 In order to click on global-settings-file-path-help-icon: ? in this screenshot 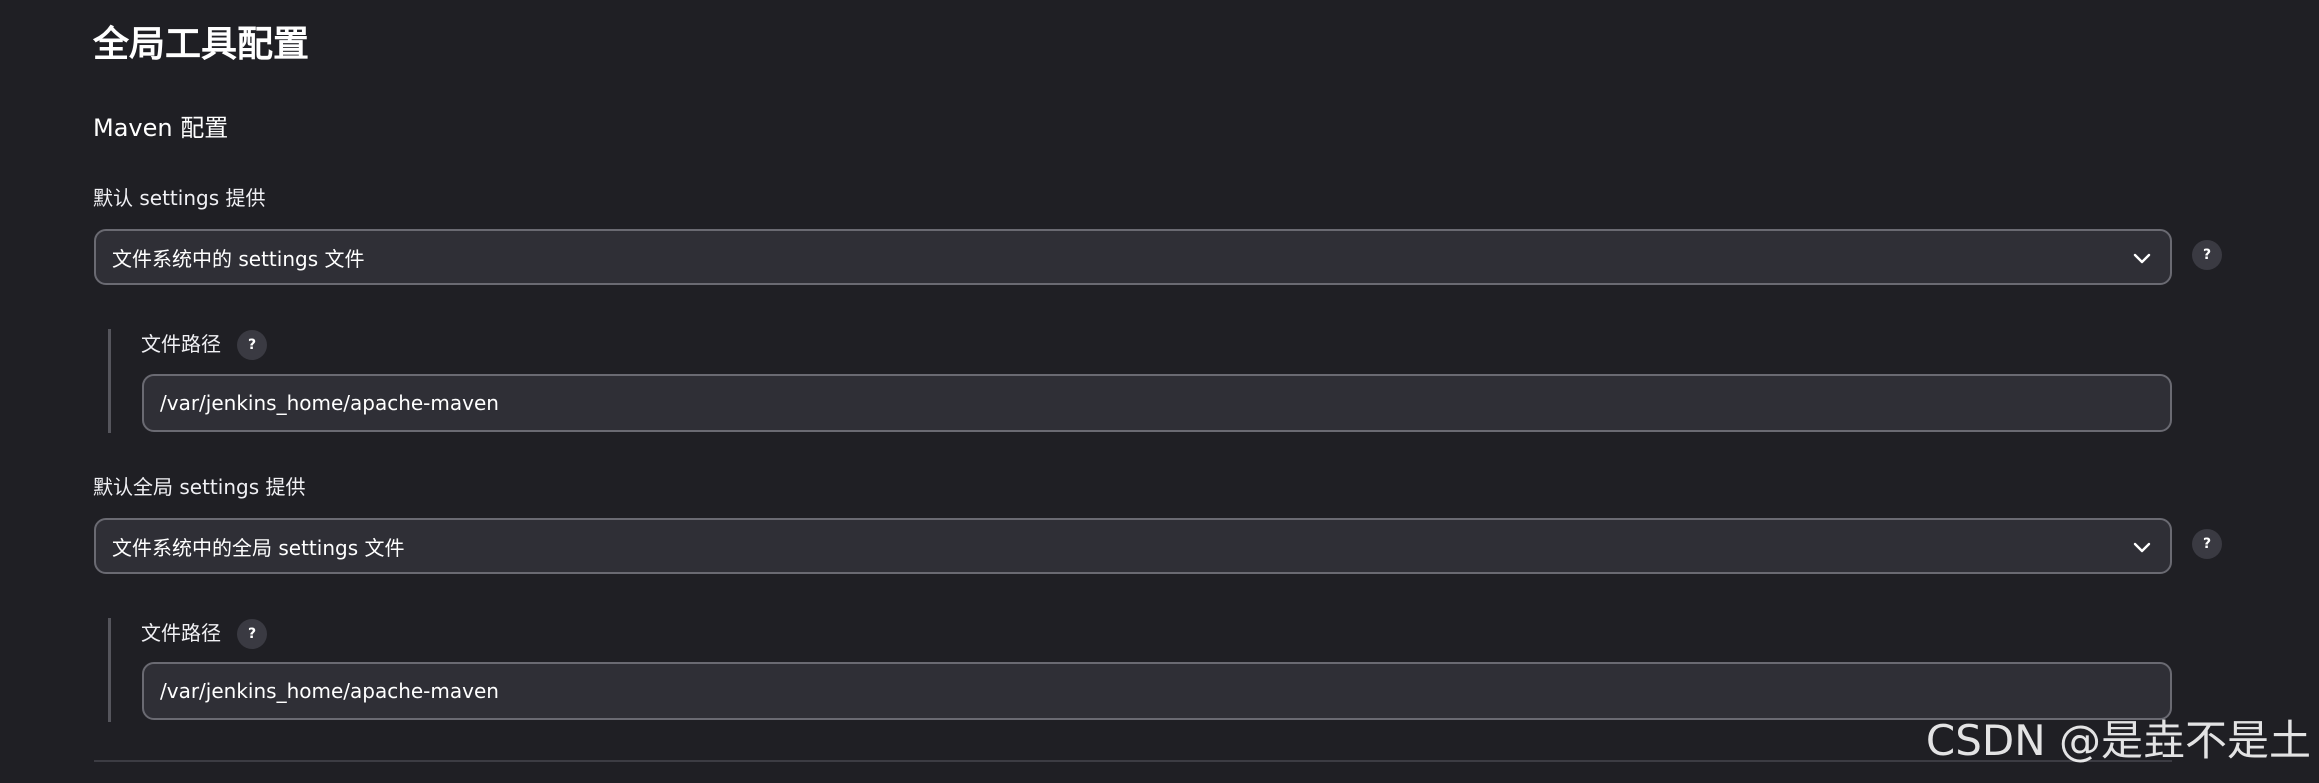, I will do `click(252, 634)`.